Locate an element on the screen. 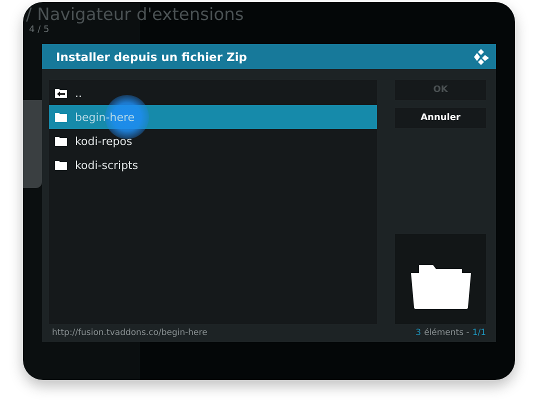 This screenshot has height=404, width=542. item-count-label: éléments - is located at coordinates (447, 333).